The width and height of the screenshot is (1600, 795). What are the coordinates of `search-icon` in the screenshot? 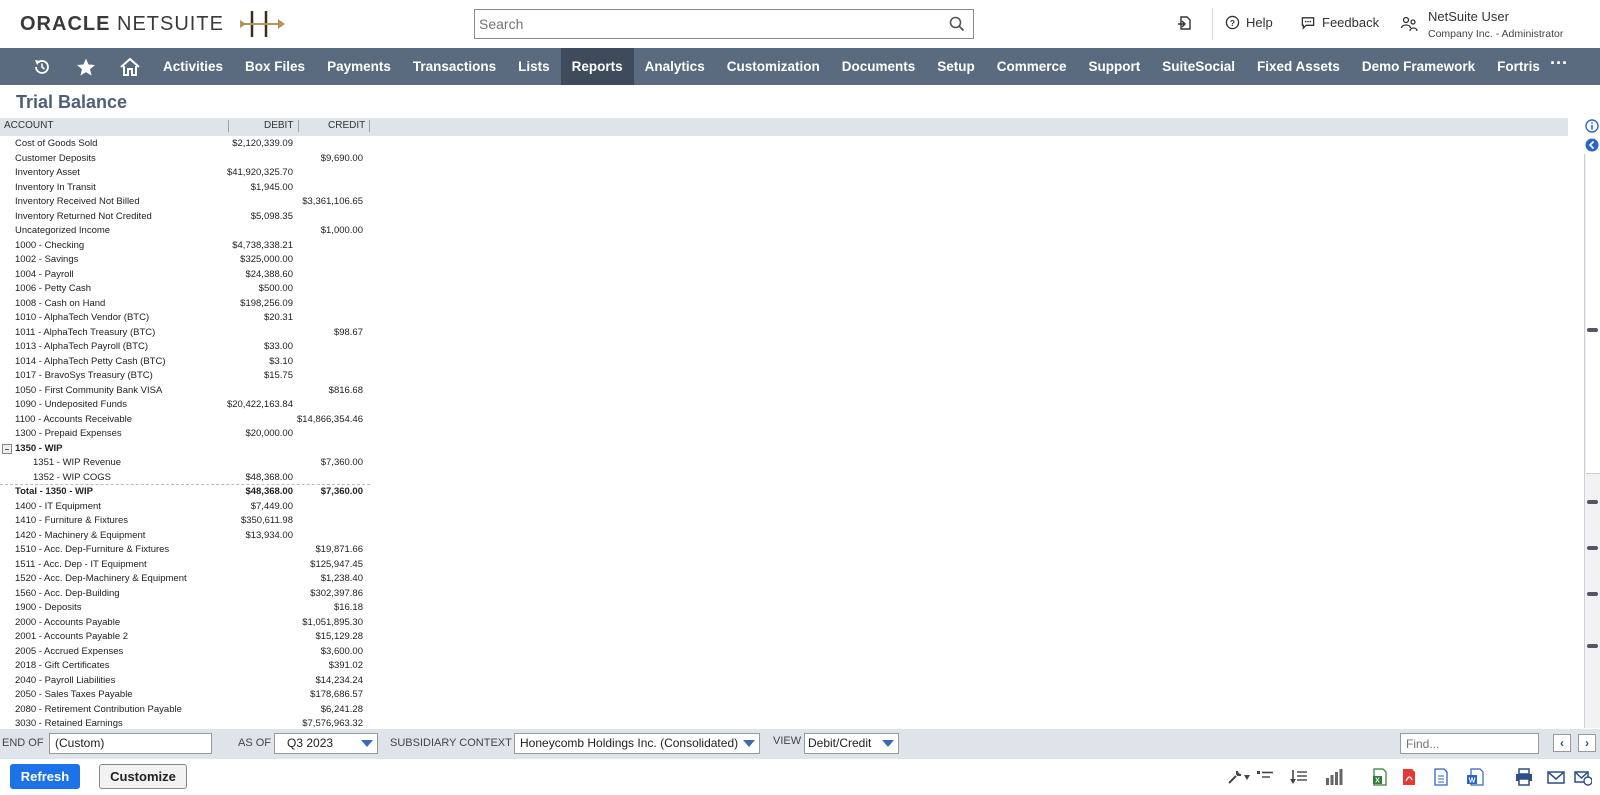 It's located at (957, 24).